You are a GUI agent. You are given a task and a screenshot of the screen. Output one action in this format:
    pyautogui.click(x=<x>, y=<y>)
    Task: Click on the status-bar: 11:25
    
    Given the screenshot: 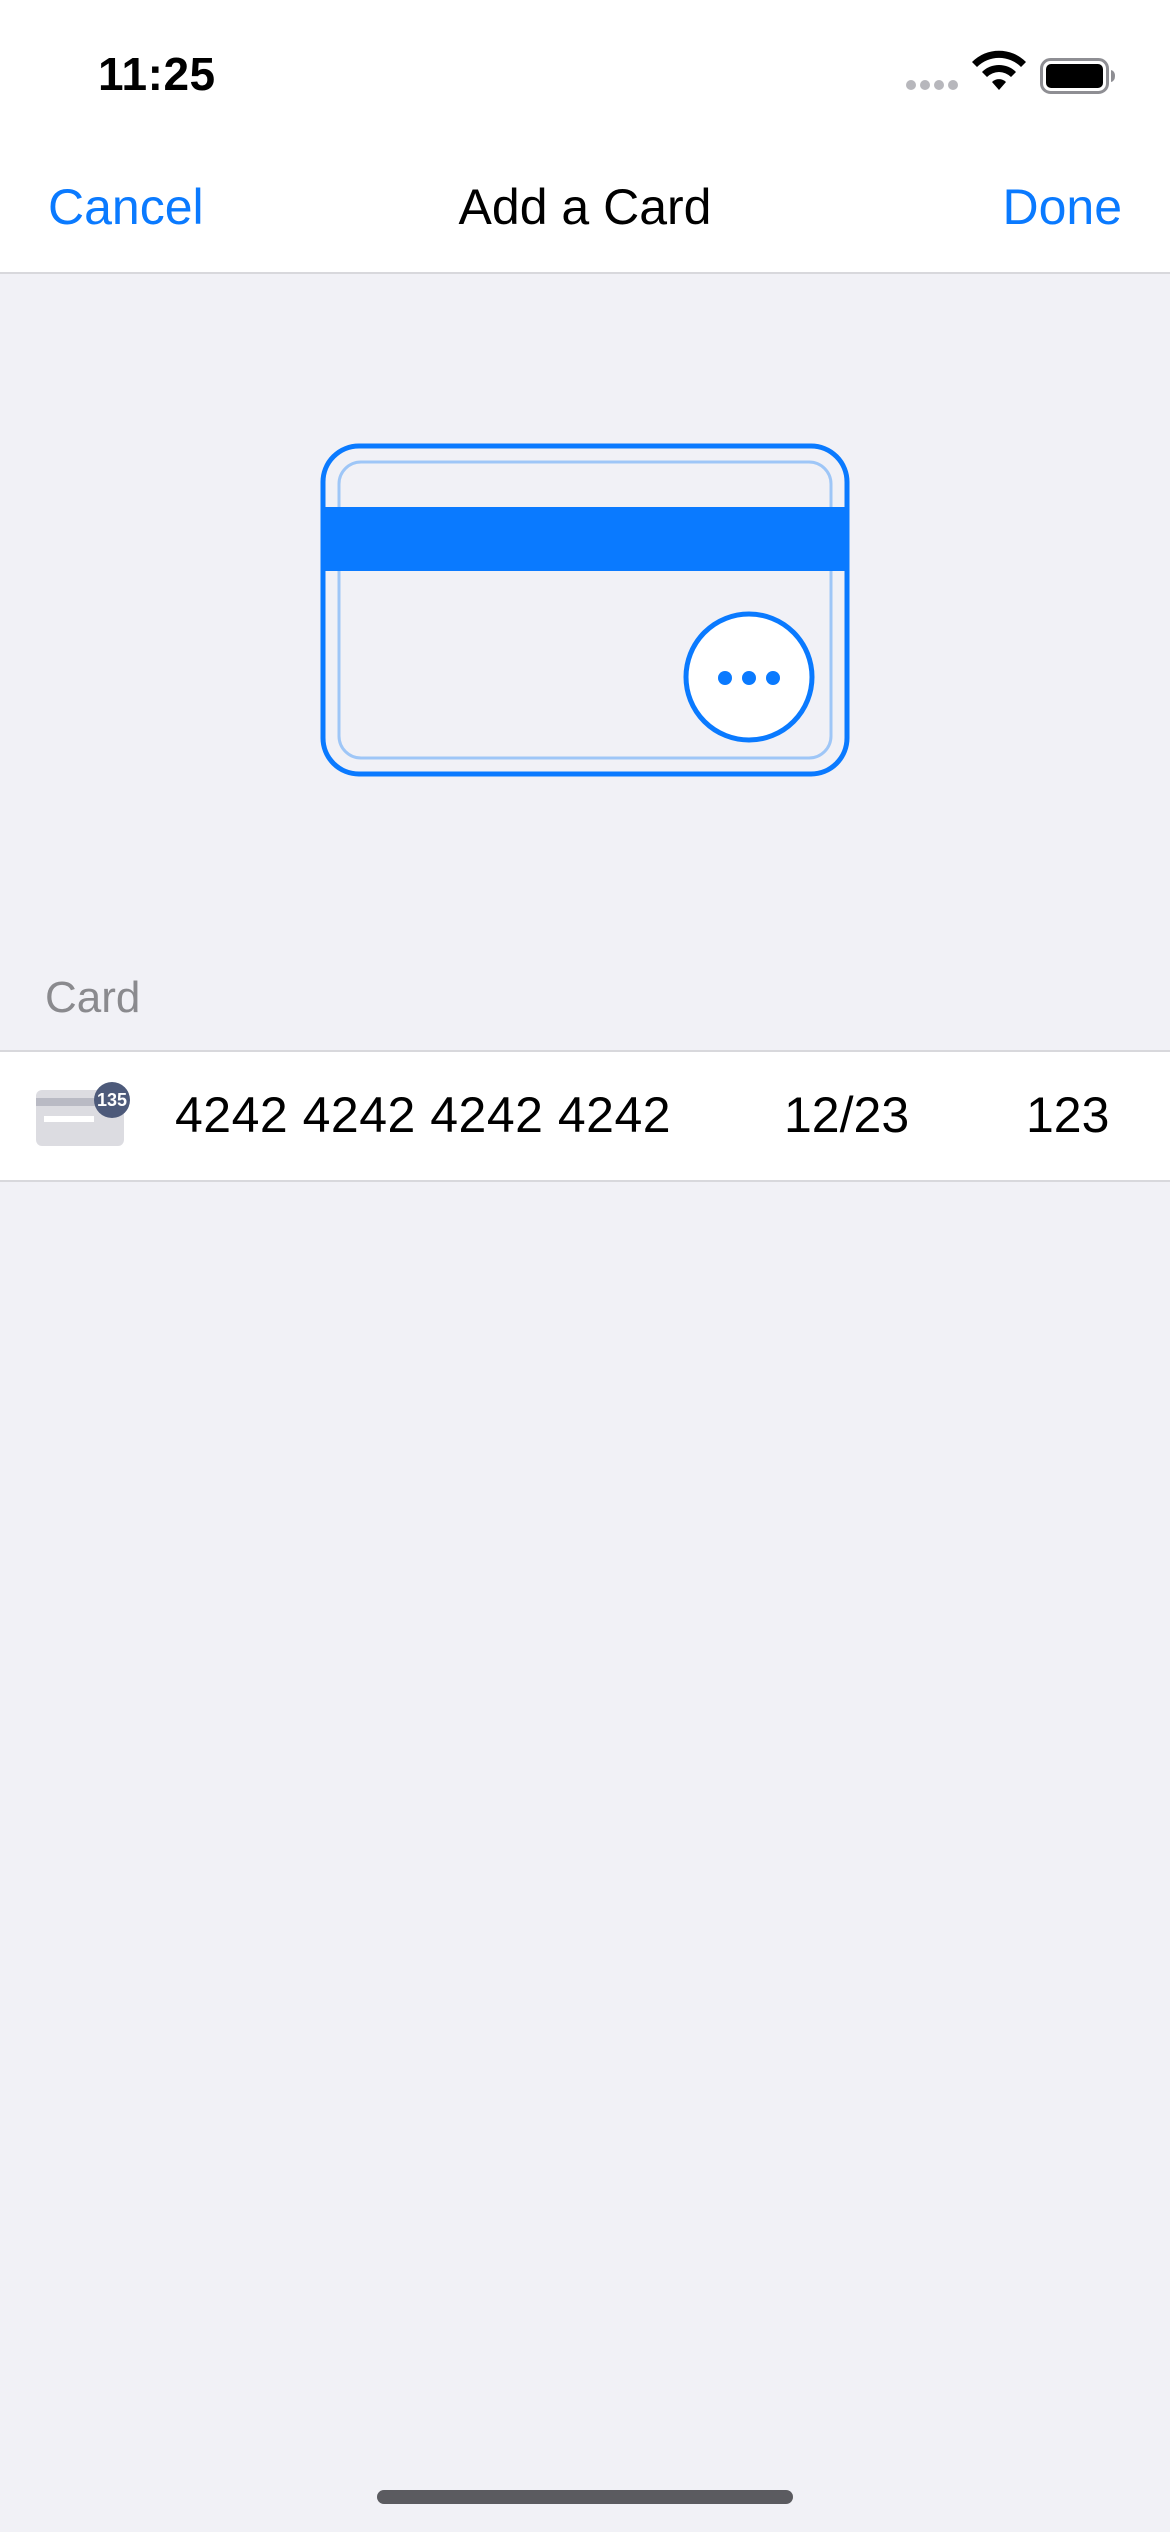 What is the action you would take?
    pyautogui.click(x=585, y=75)
    